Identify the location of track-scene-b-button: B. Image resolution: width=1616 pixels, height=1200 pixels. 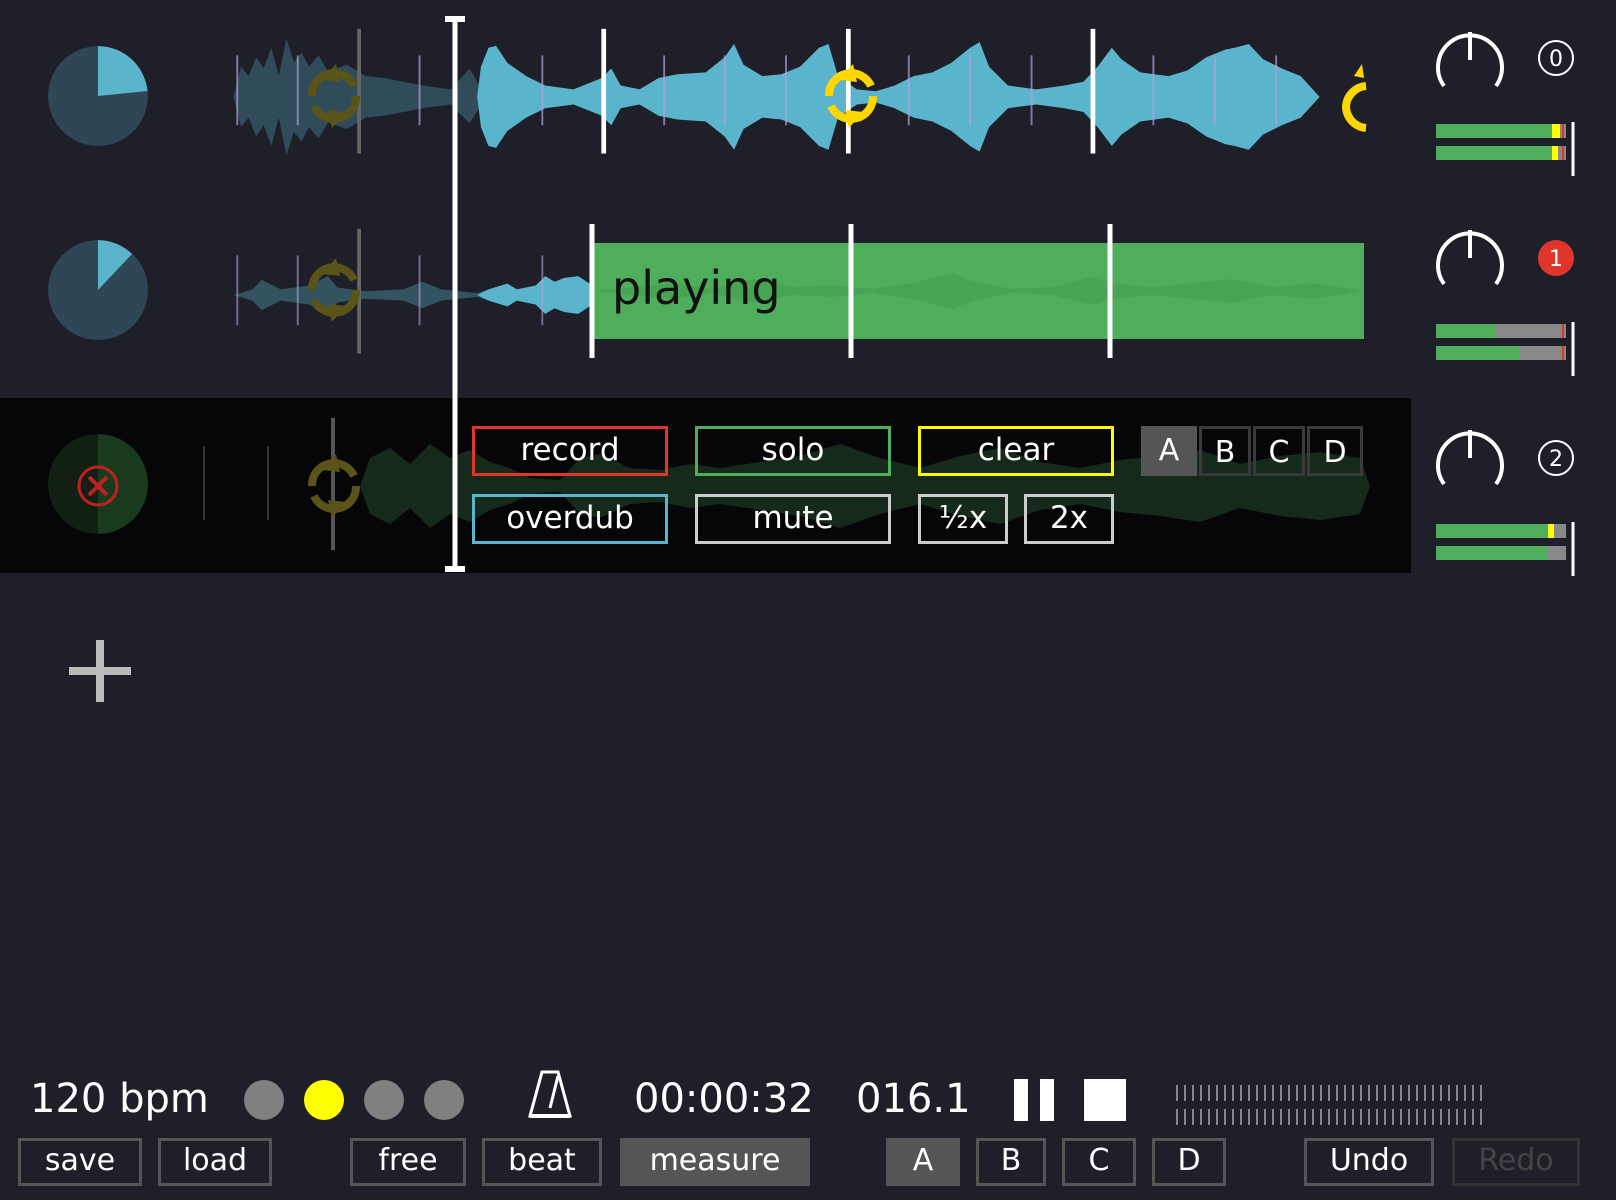
(1225, 451).